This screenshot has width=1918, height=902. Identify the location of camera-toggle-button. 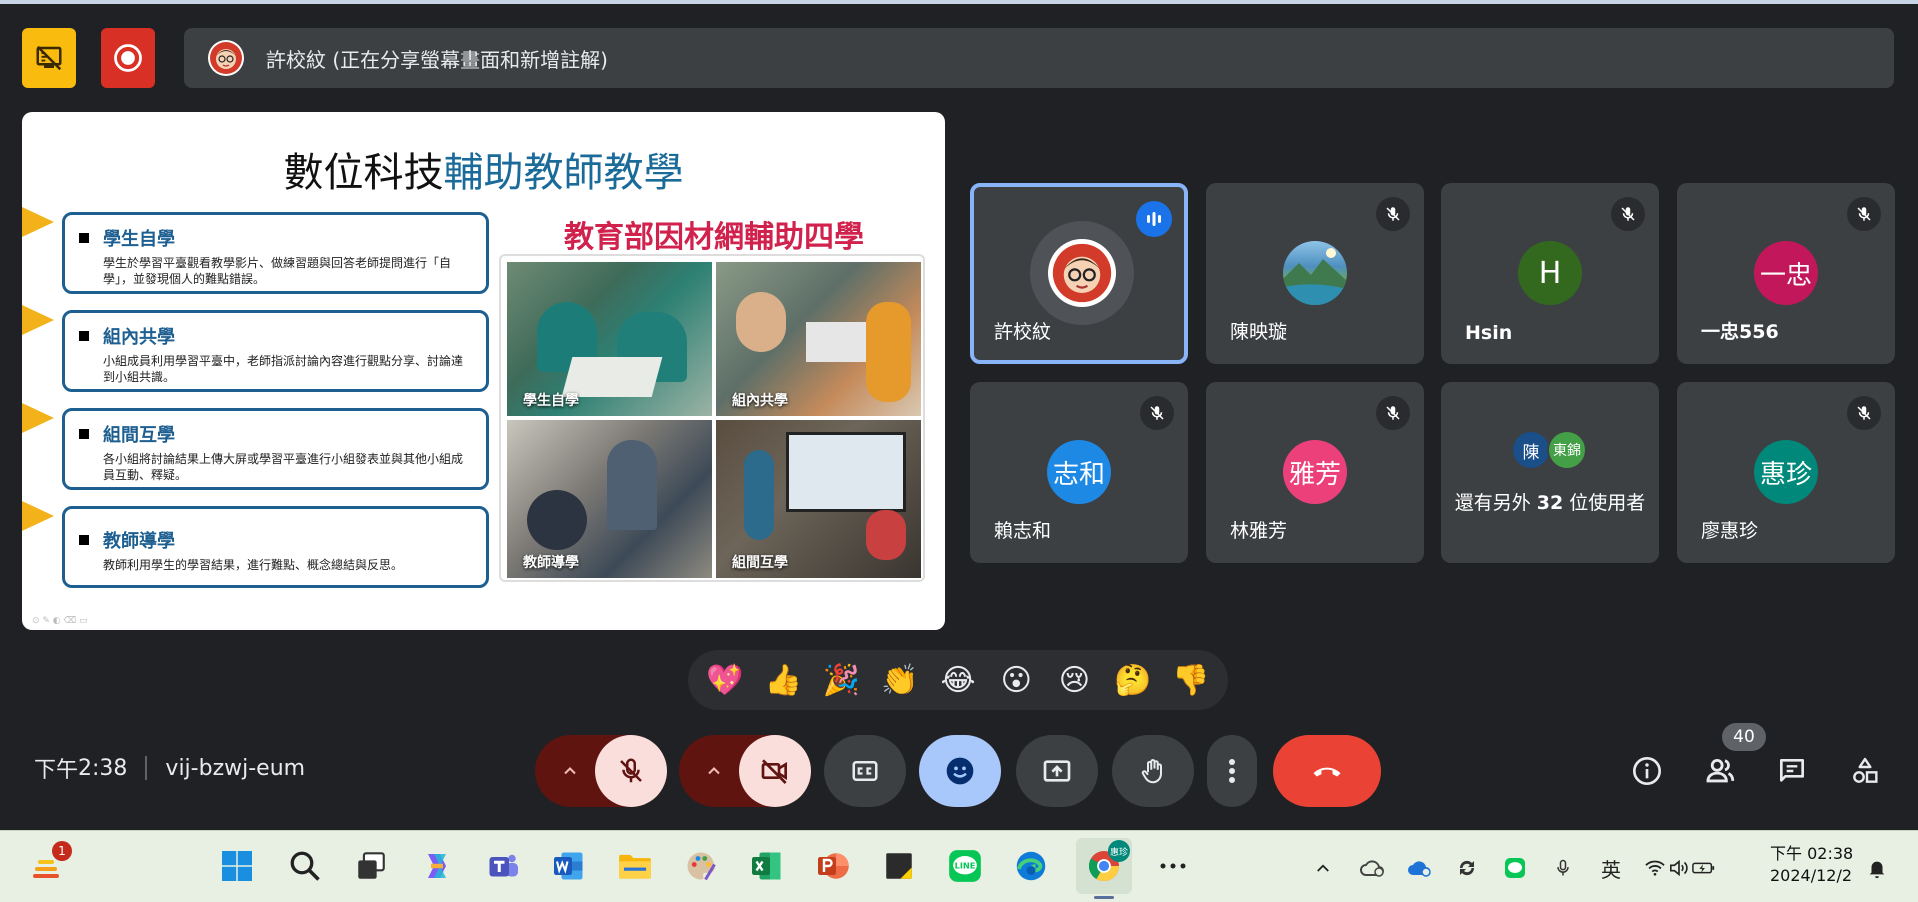
(775, 771).